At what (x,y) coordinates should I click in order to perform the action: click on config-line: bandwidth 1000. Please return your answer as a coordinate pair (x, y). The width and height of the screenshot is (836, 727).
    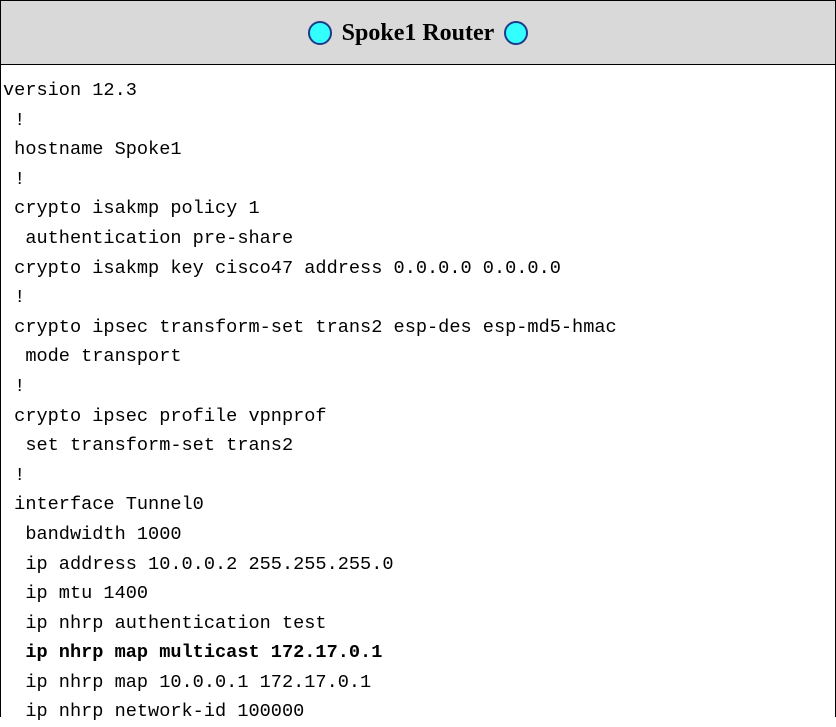
    Looking at the image, I should click on (92, 534).